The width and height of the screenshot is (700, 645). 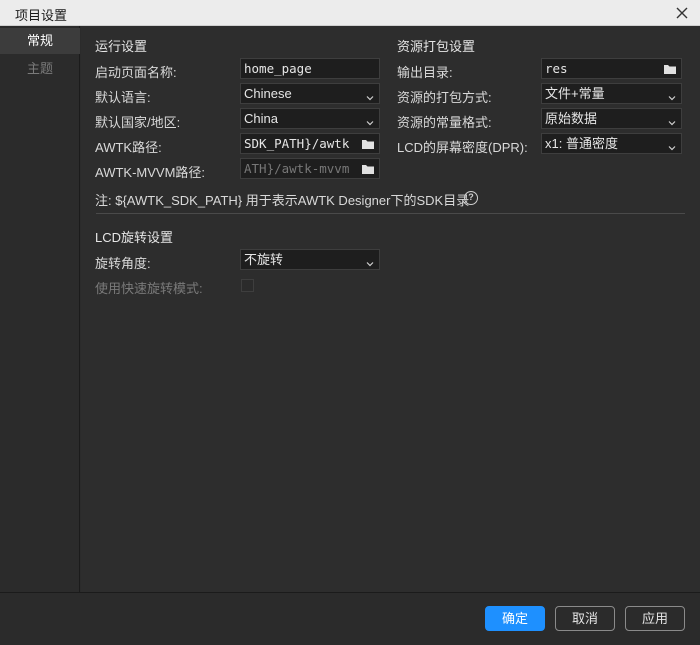 What do you see at coordinates (611, 93) in the screenshot?
I see `pack-mode-select: 文件+常量` at bounding box center [611, 93].